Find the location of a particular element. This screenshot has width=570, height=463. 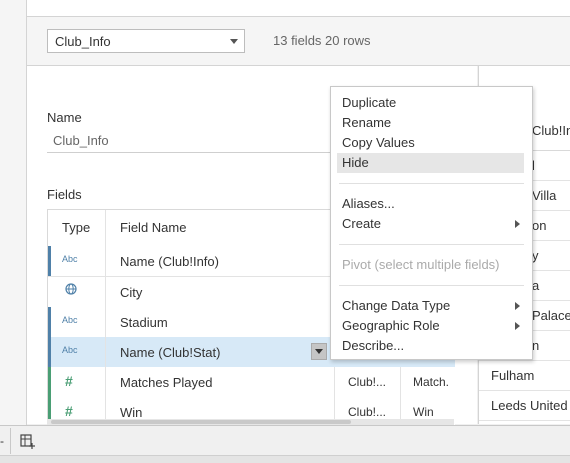

preview-cell: on is located at coordinates (539, 225).